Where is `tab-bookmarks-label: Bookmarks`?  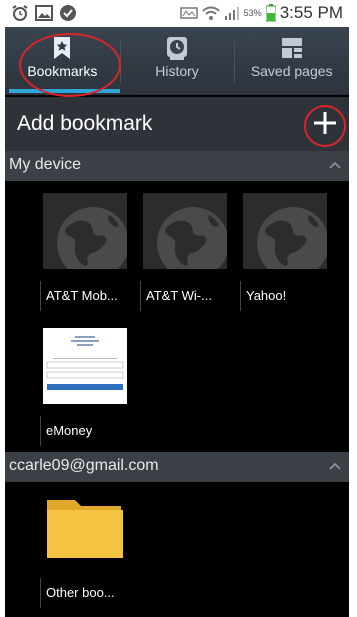
tab-bookmarks-label: Bookmarks is located at coordinates (62, 71).